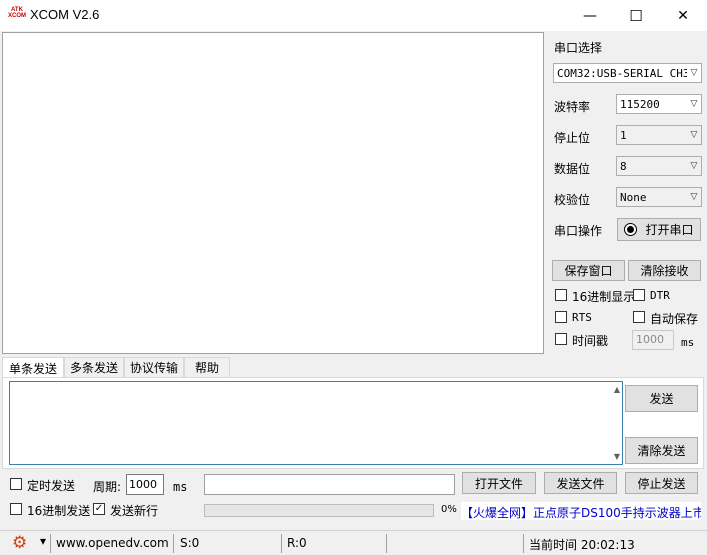 Image resolution: width=707 pixels, height=555 pixels. I want to click on tab-single-send: 单条发送, so click(33, 367).